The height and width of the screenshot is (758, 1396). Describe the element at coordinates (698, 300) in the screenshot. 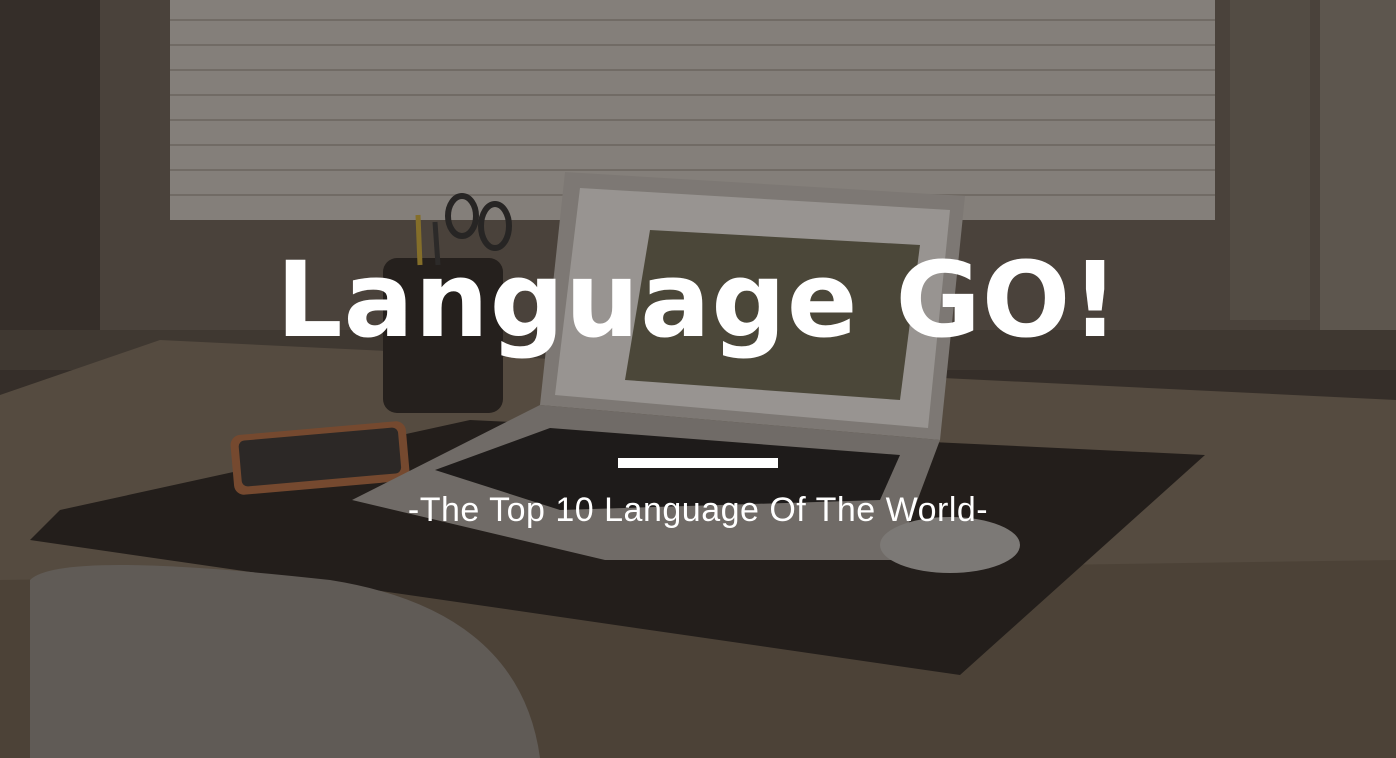

I see `hero-title: Language GO!` at that location.